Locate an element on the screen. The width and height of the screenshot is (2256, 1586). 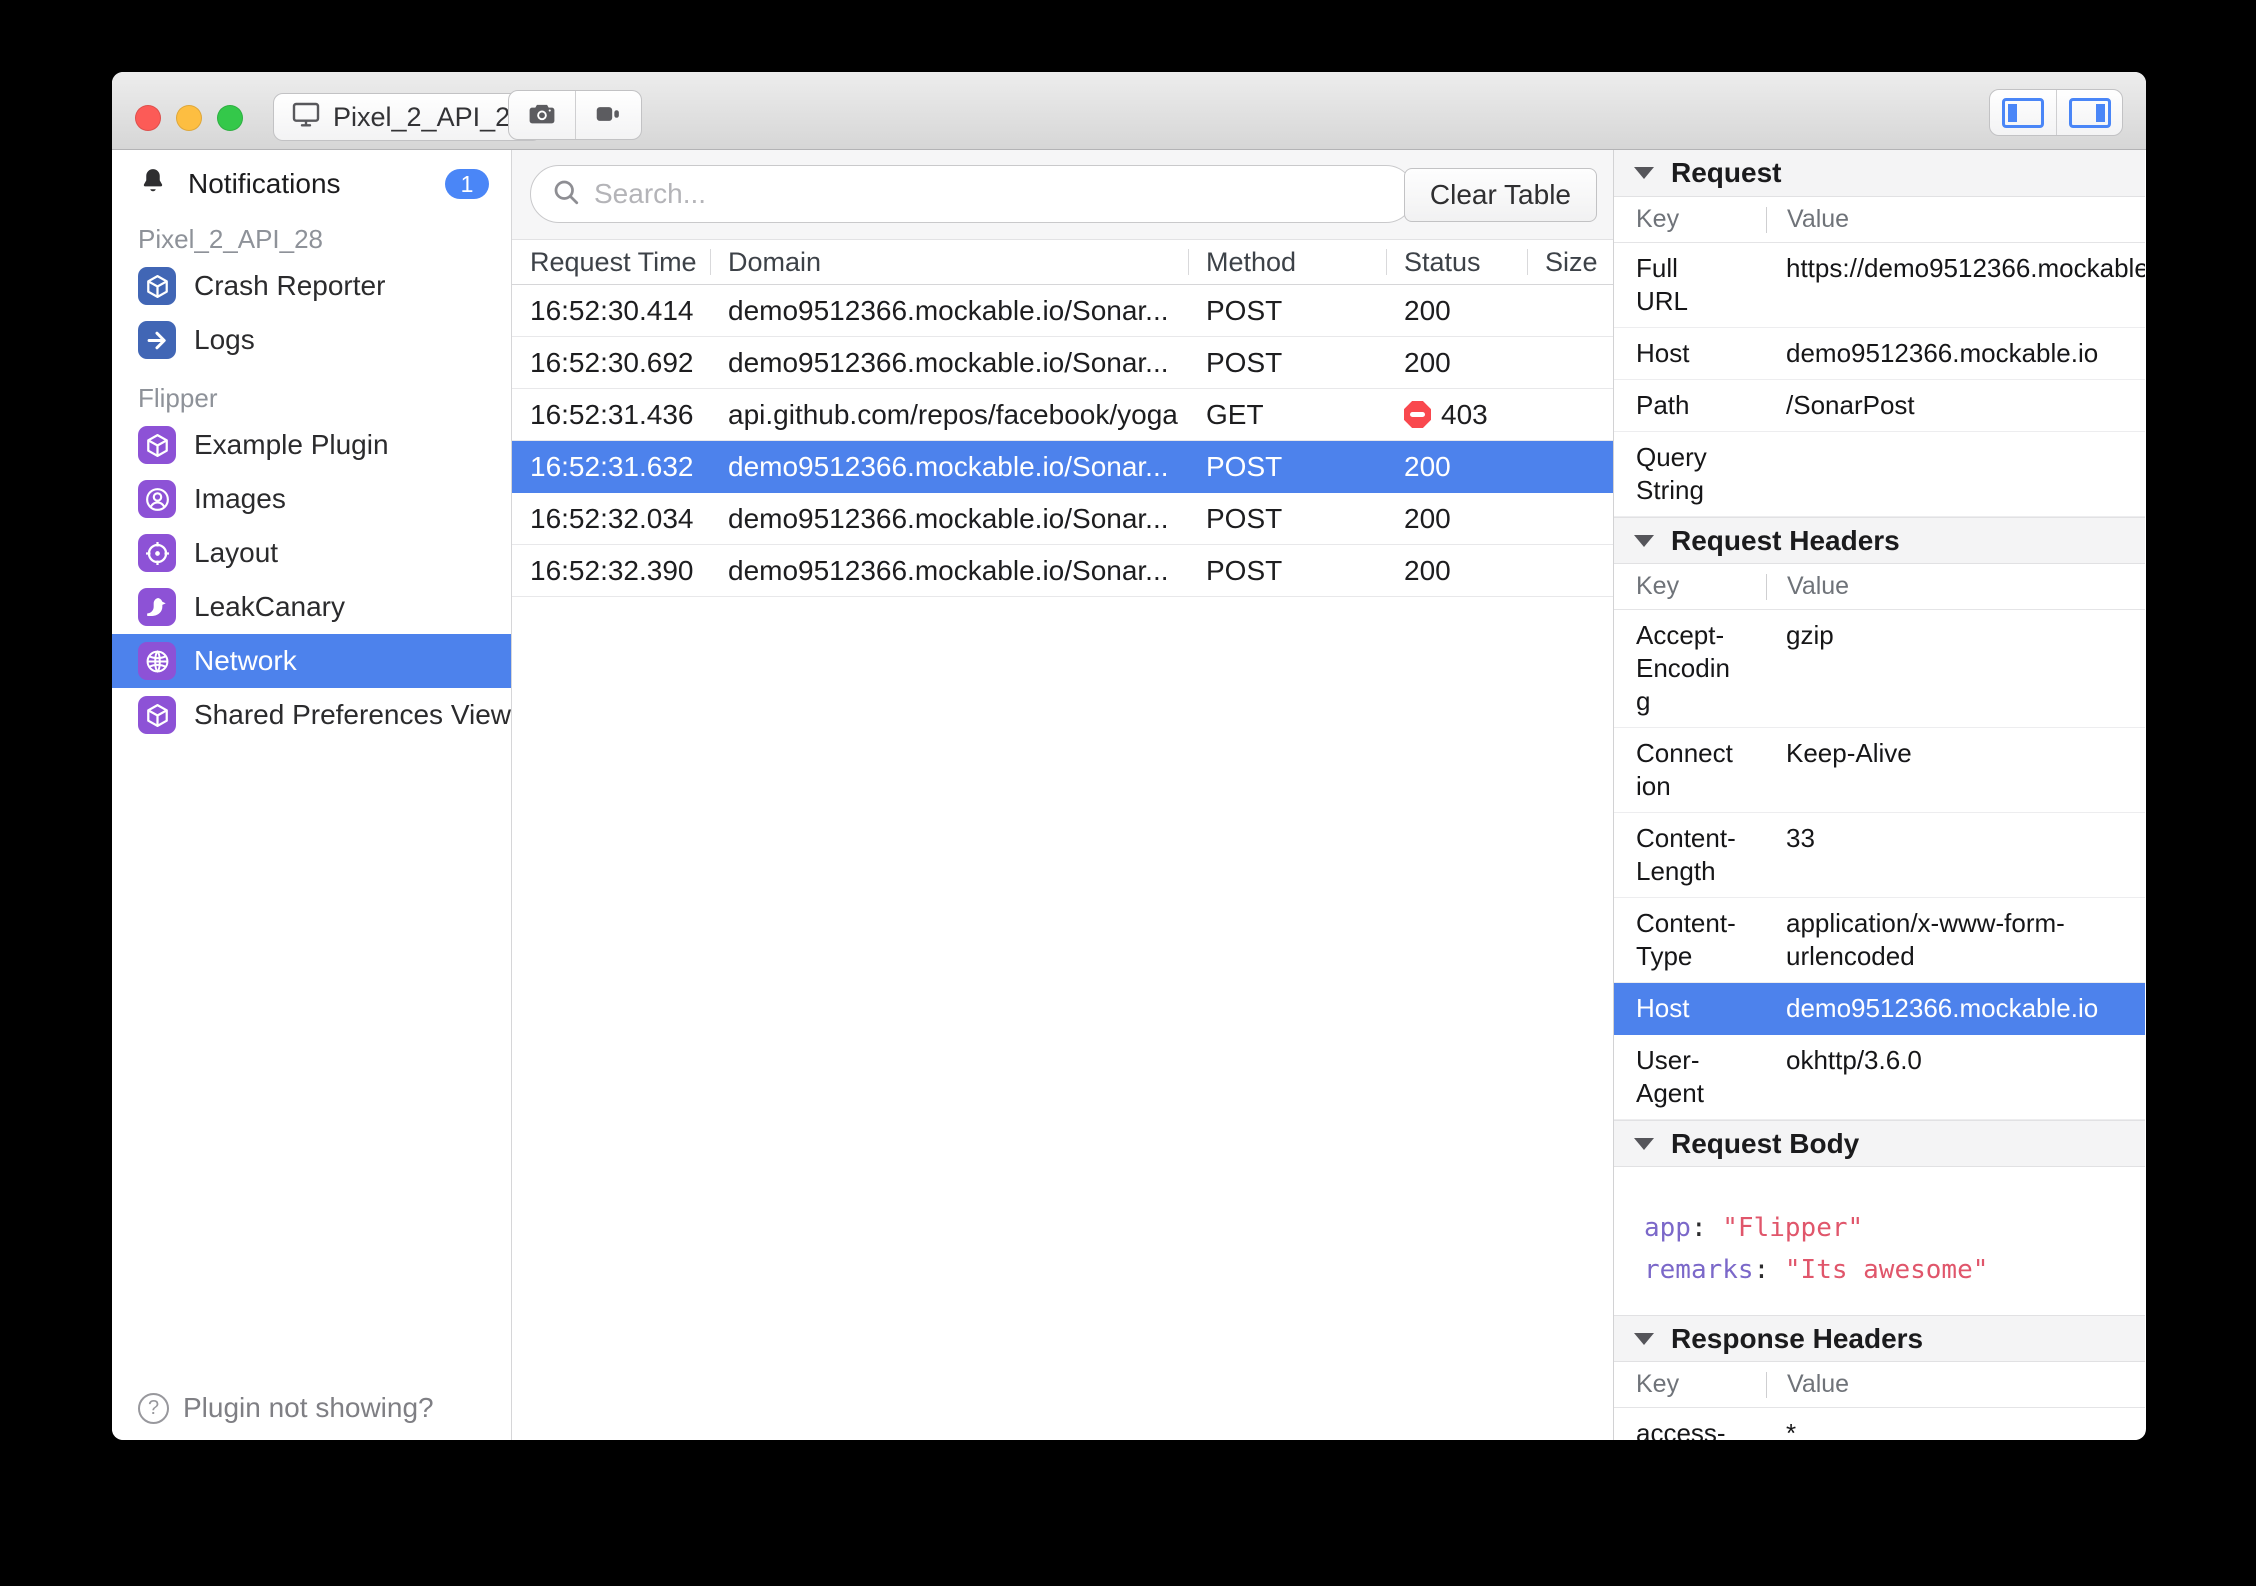
search-input is located at coordinates (994, 194).